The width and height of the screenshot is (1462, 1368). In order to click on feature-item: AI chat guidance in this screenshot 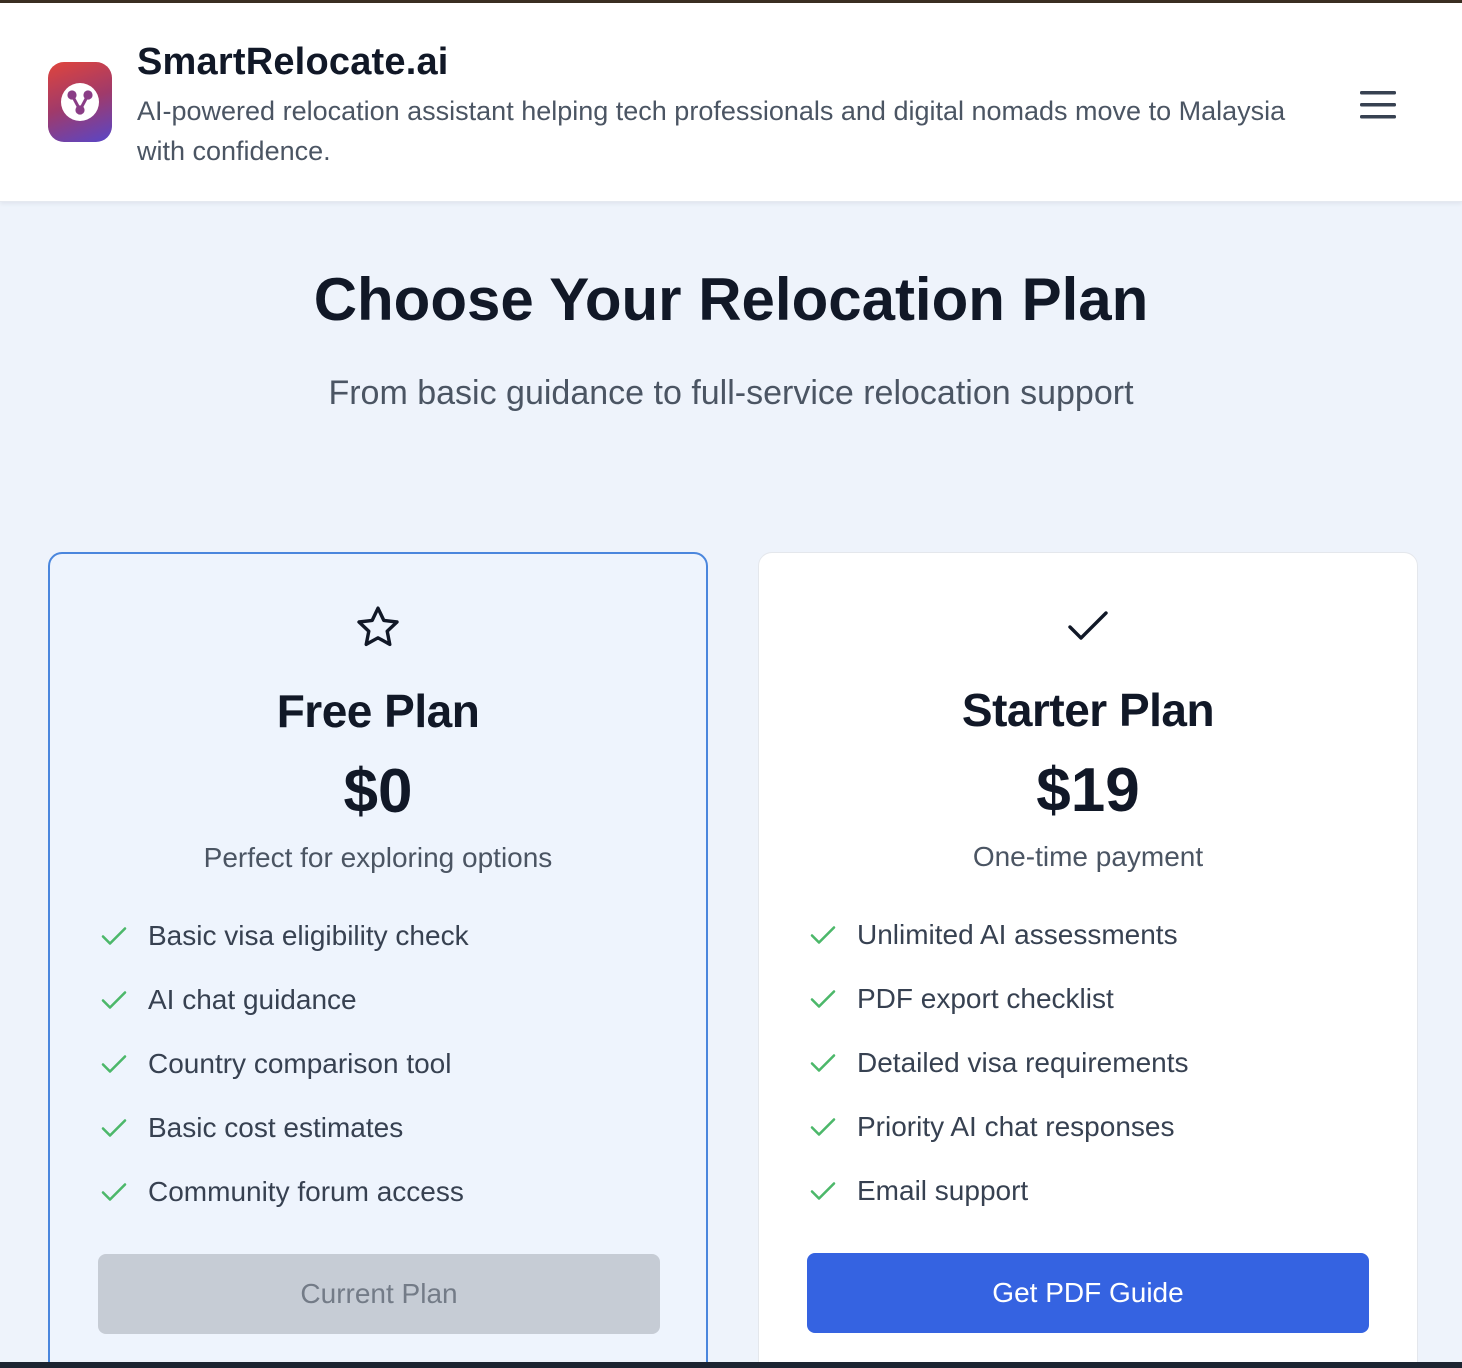, I will do `click(383, 1000)`.